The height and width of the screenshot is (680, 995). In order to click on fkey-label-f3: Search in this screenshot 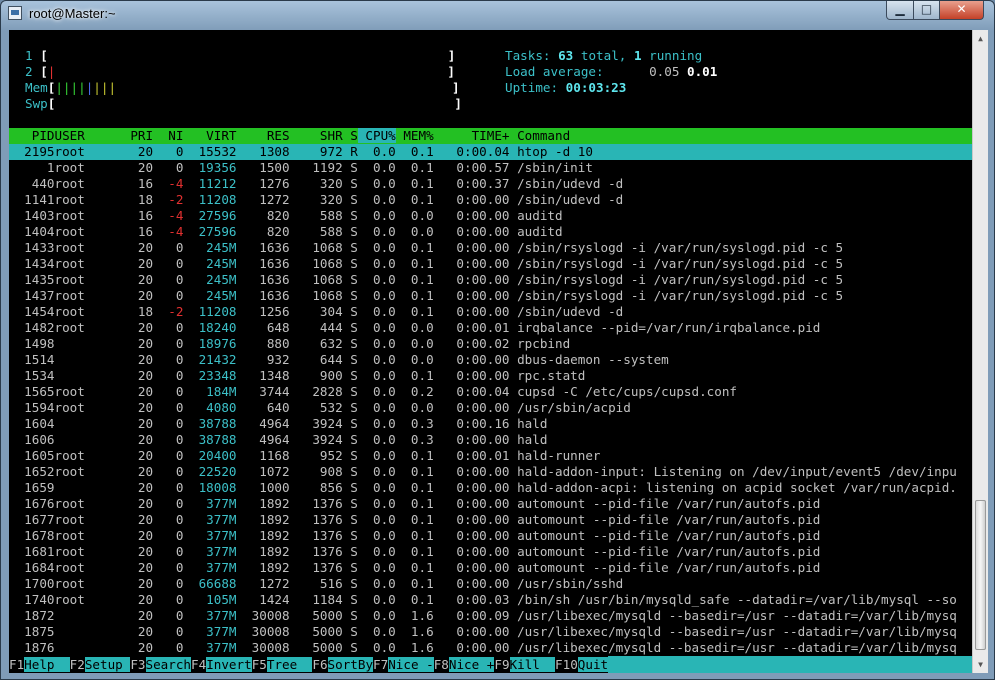, I will do `click(168, 664)`.